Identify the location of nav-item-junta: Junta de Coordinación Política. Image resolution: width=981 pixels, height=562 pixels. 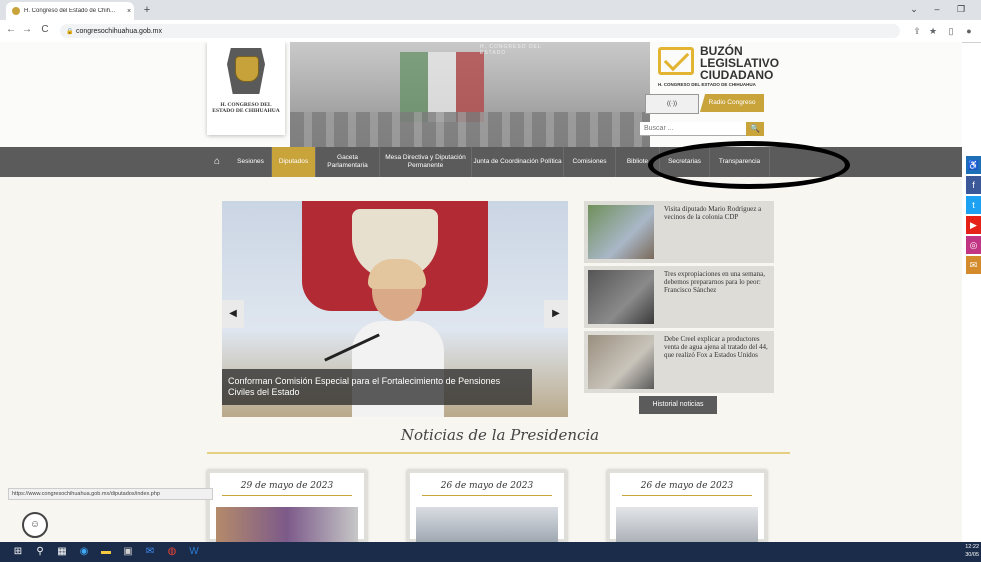
(518, 162).